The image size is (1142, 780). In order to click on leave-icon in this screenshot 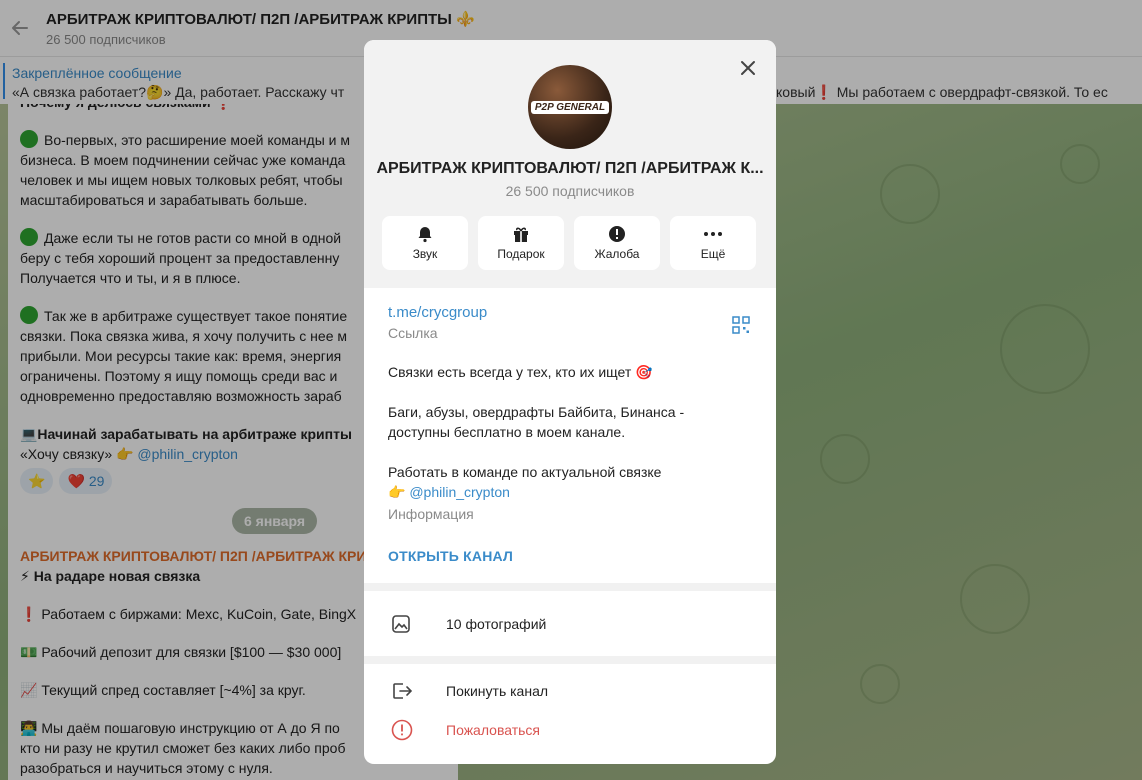, I will do `click(403, 691)`.